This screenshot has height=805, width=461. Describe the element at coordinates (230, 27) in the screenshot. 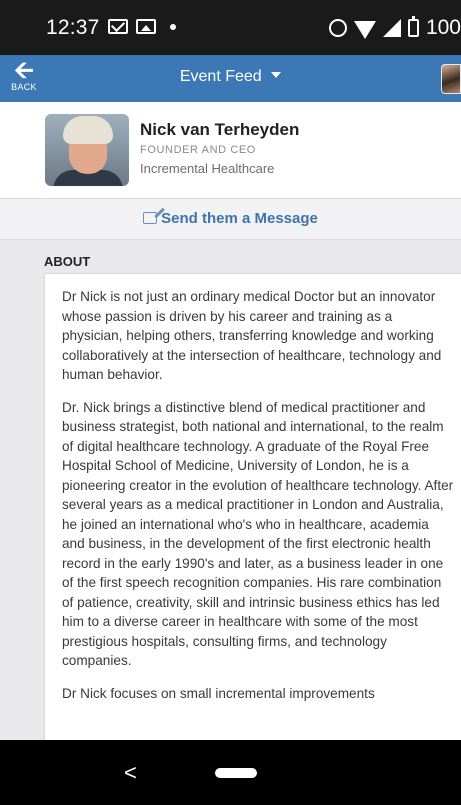

I see `status-bar: 12:37 100` at that location.